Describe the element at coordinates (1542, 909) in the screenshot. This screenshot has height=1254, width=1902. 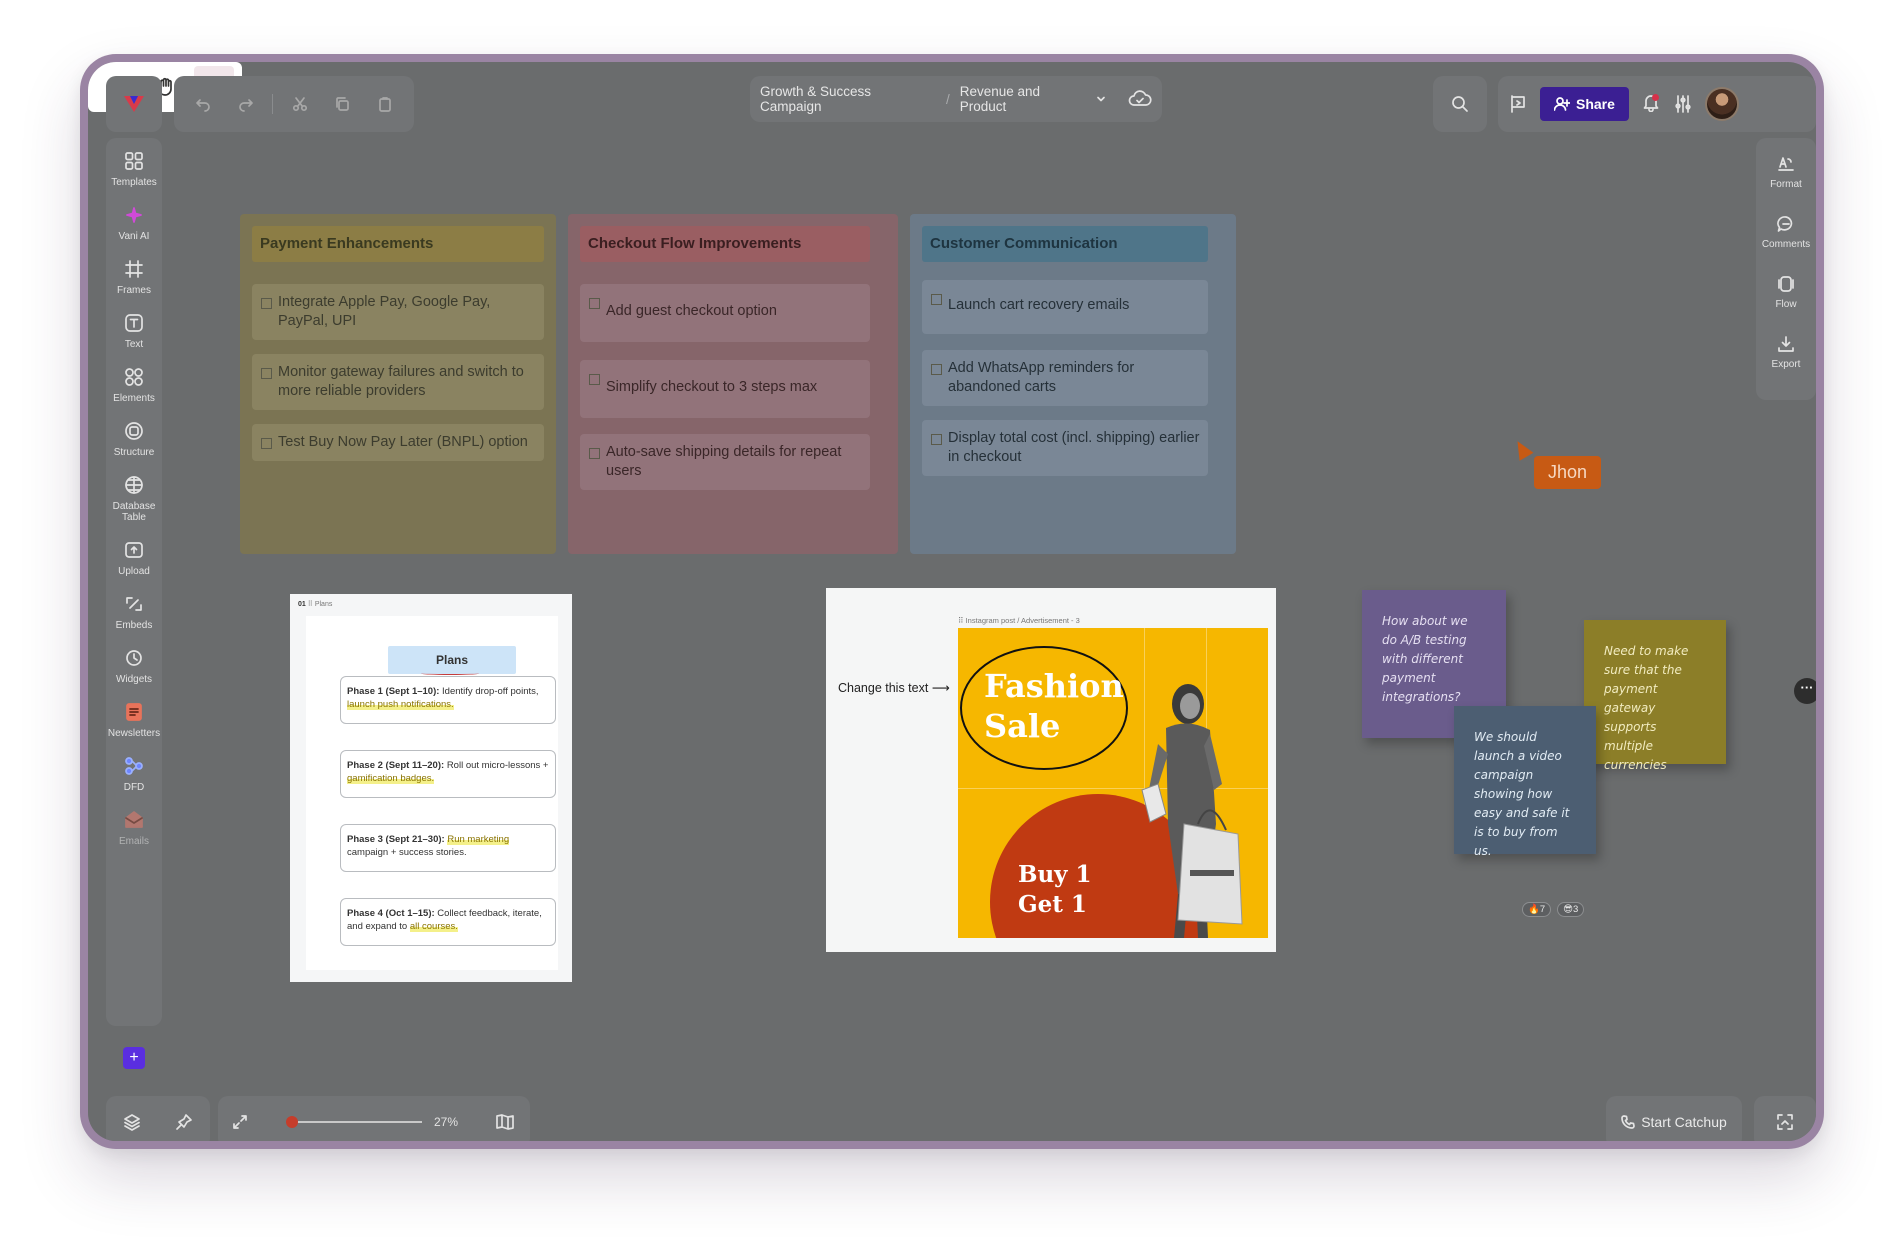
I see `reaction-count: 7` at that location.